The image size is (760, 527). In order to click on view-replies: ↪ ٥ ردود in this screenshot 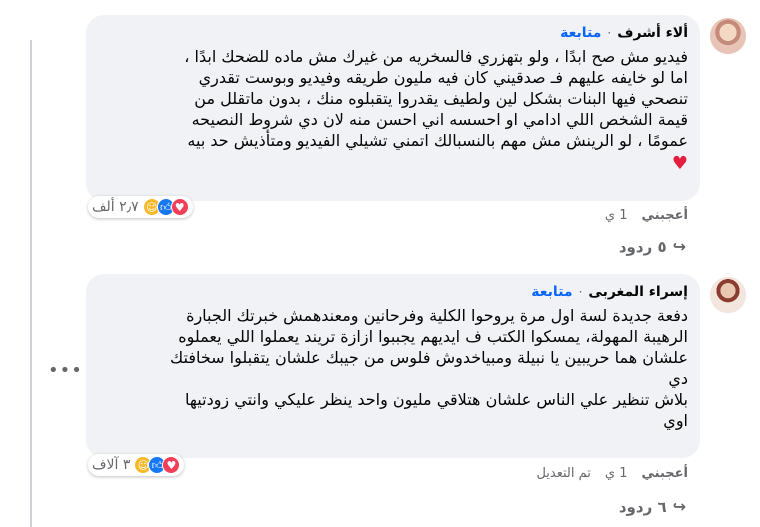, I will do `click(652, 246)`.